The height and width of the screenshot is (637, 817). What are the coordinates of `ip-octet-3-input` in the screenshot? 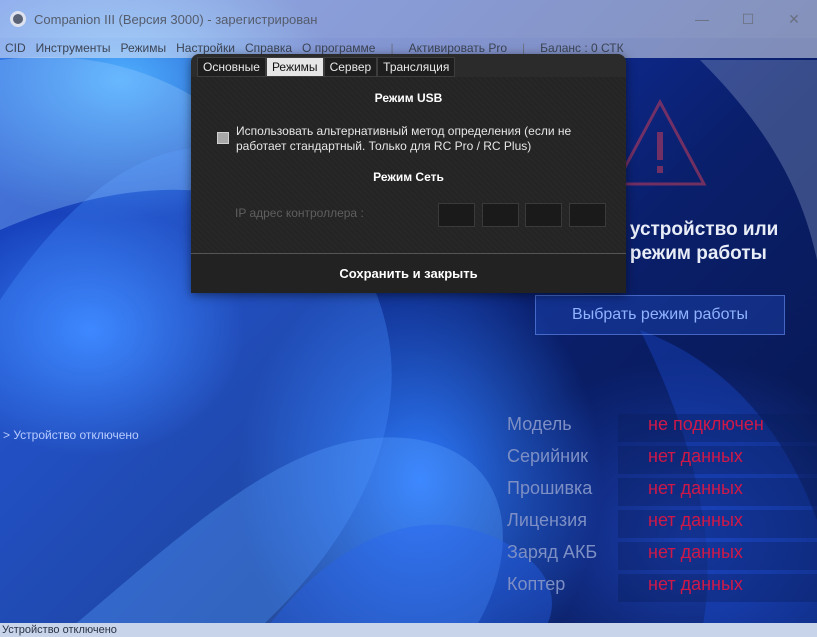 It's located at (543, 215).